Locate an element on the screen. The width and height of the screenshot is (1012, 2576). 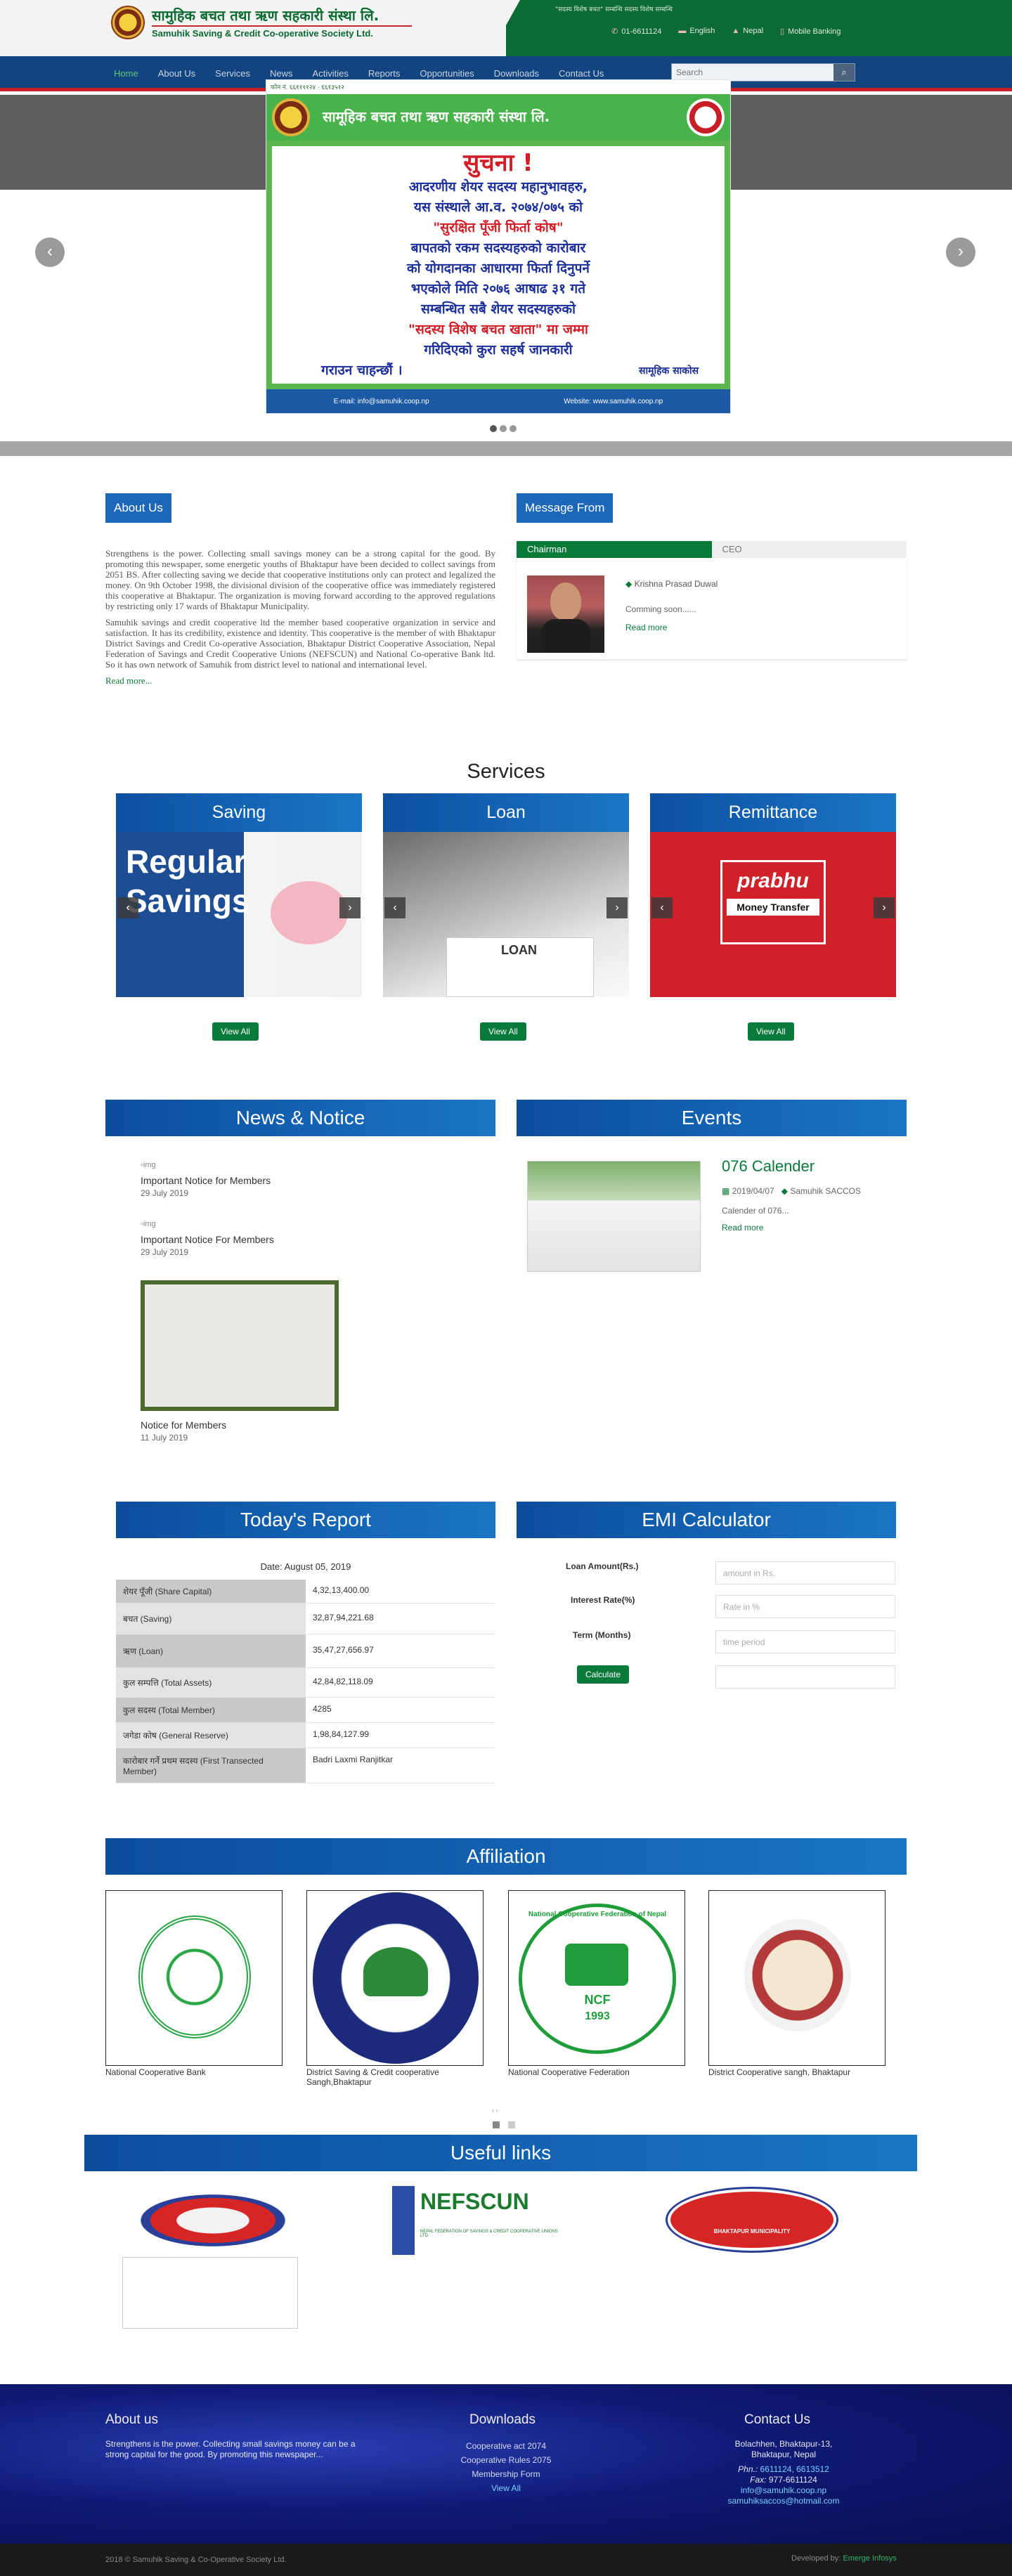
affiliation-nav-arrows: ‹ › is located at coordinates (495, 2110).